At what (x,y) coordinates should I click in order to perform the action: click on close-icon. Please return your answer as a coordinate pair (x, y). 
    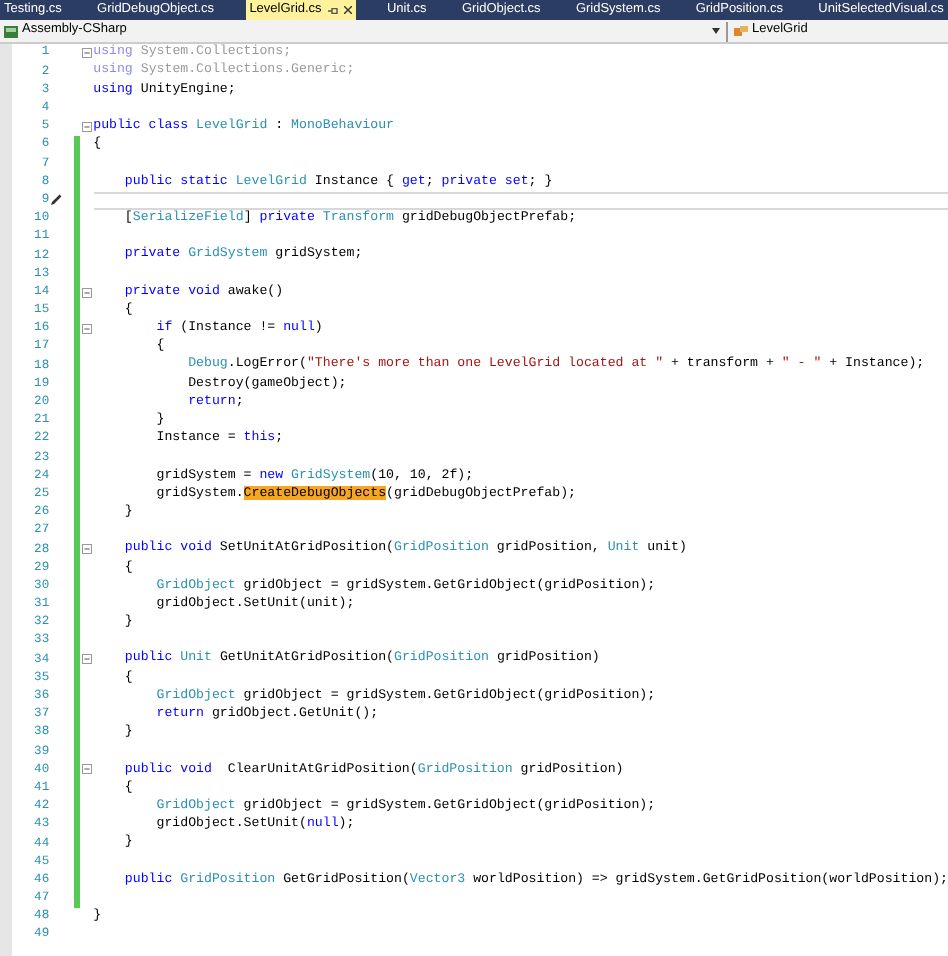
    Looking at the image, I should click on (347, 10).